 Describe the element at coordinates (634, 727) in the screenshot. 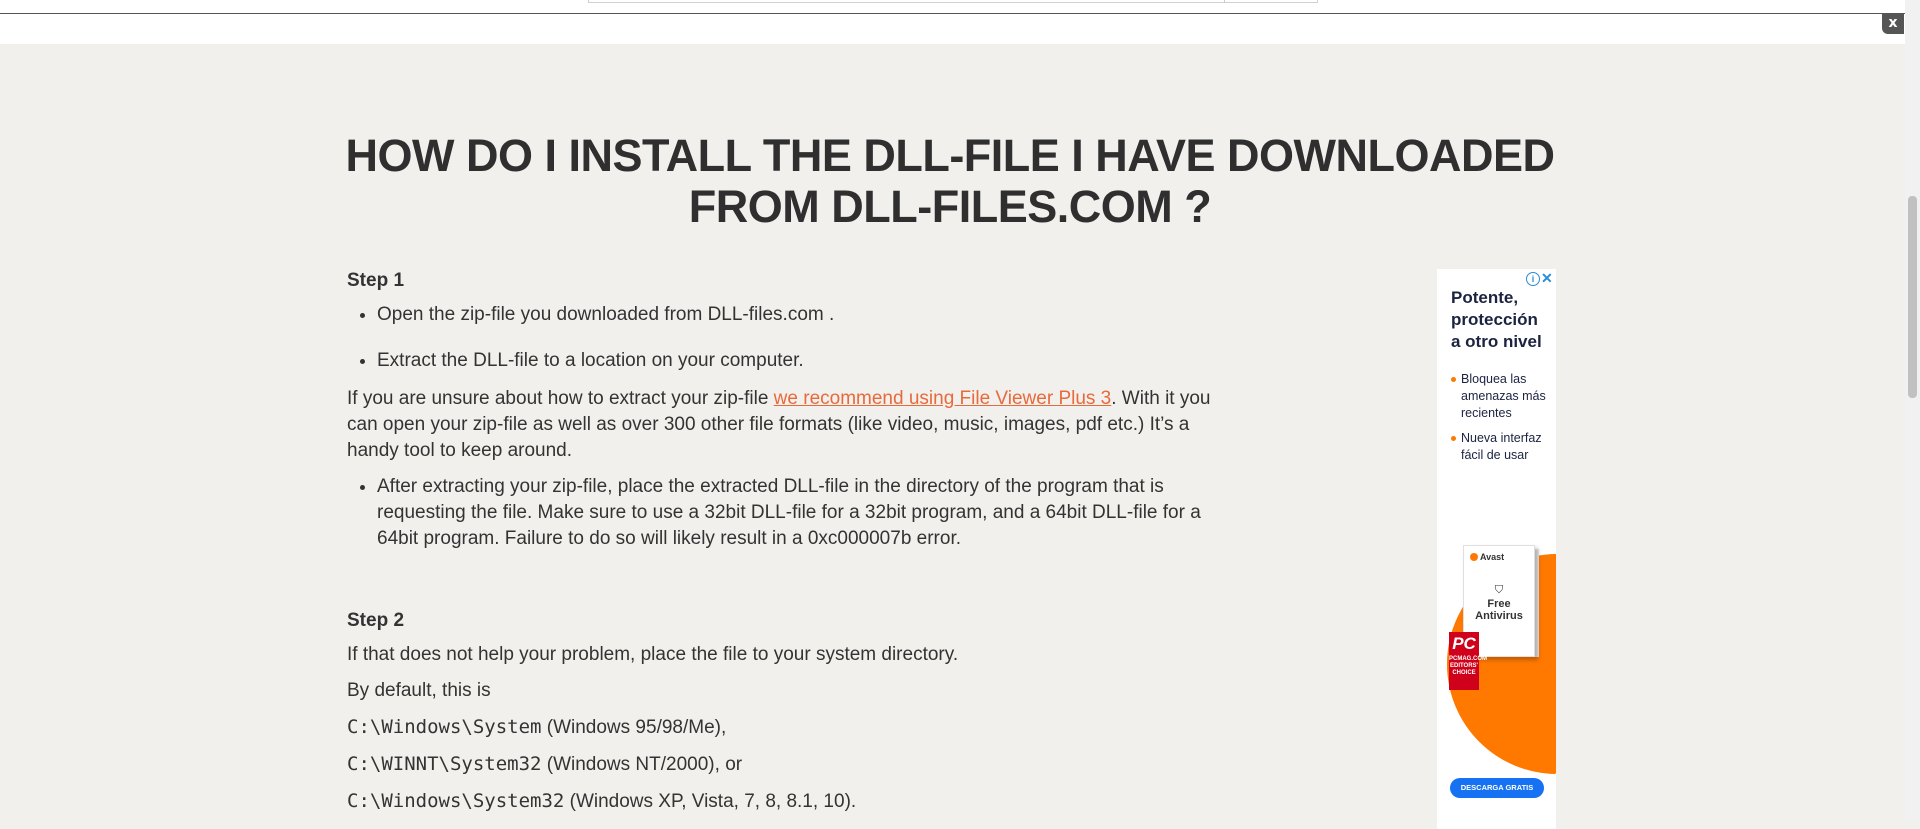

I see `os-note: (Windows 95/98/Me),` at that location.